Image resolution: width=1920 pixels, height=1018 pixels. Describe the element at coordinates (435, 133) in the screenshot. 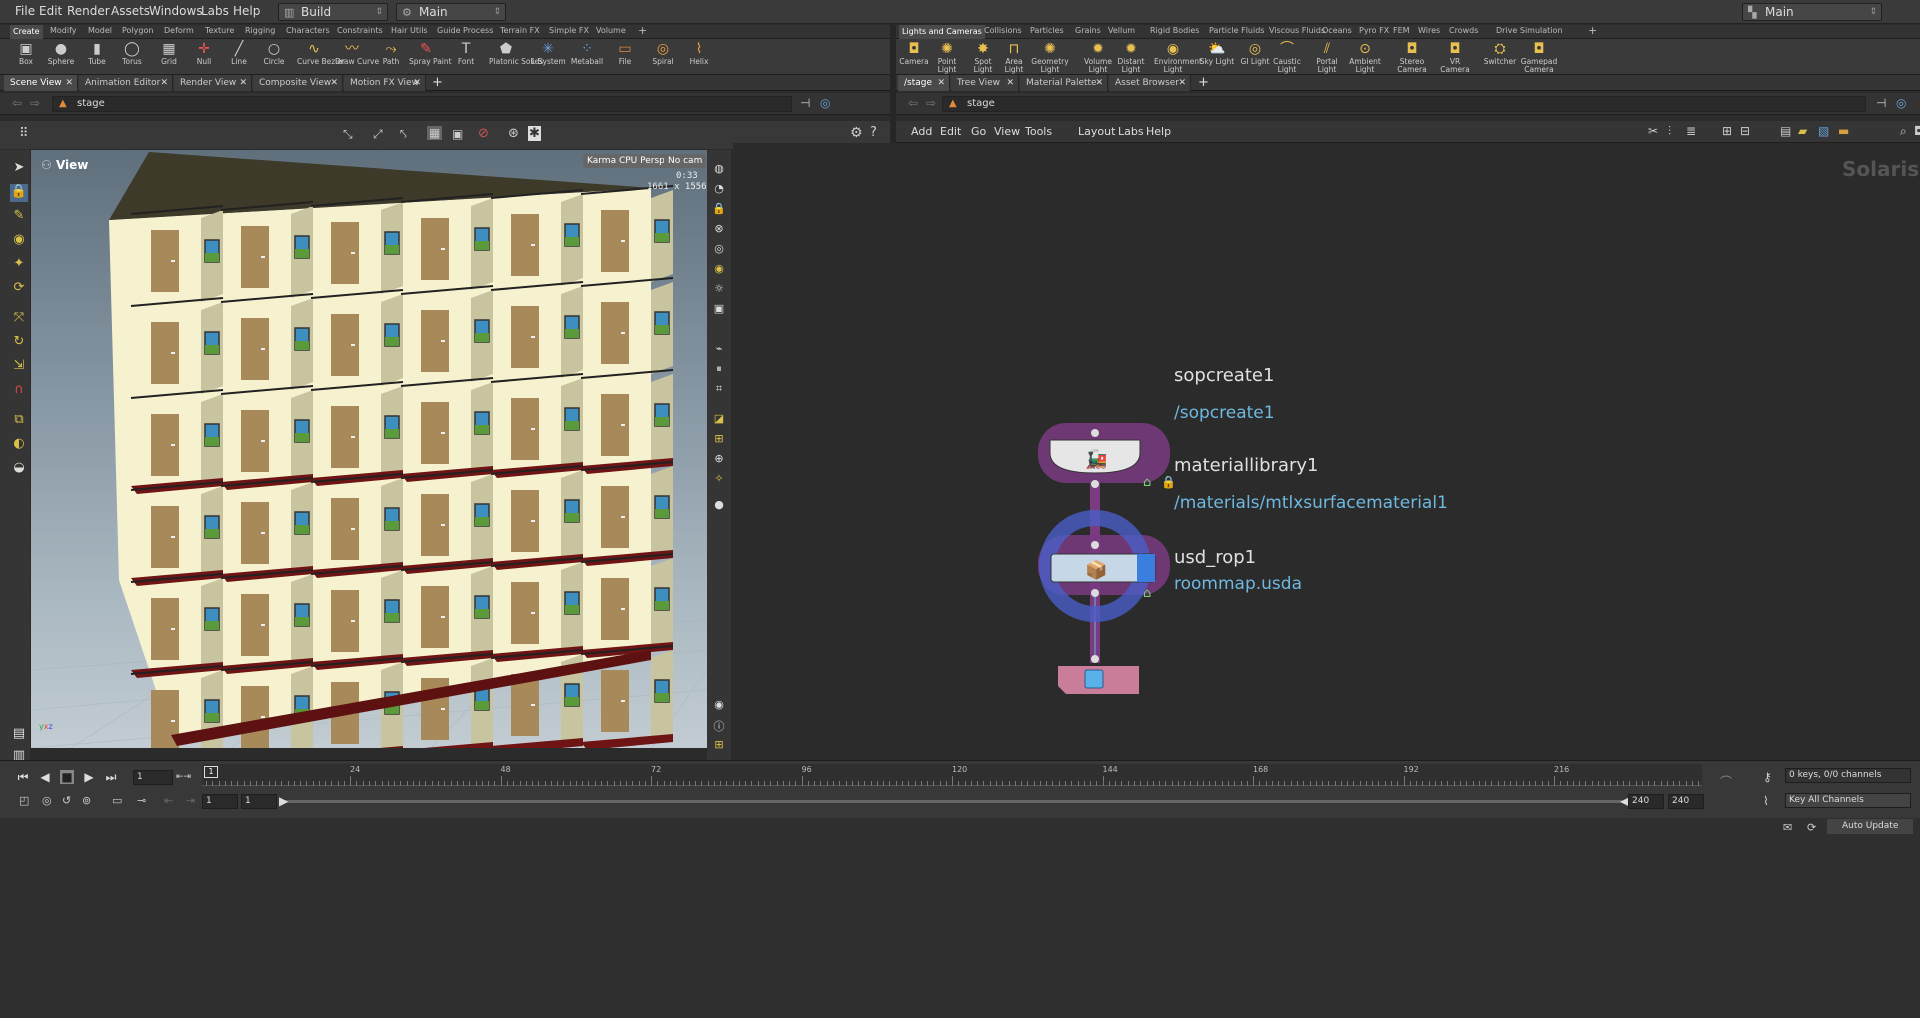

I see `snap-icon: ▦` at that location.